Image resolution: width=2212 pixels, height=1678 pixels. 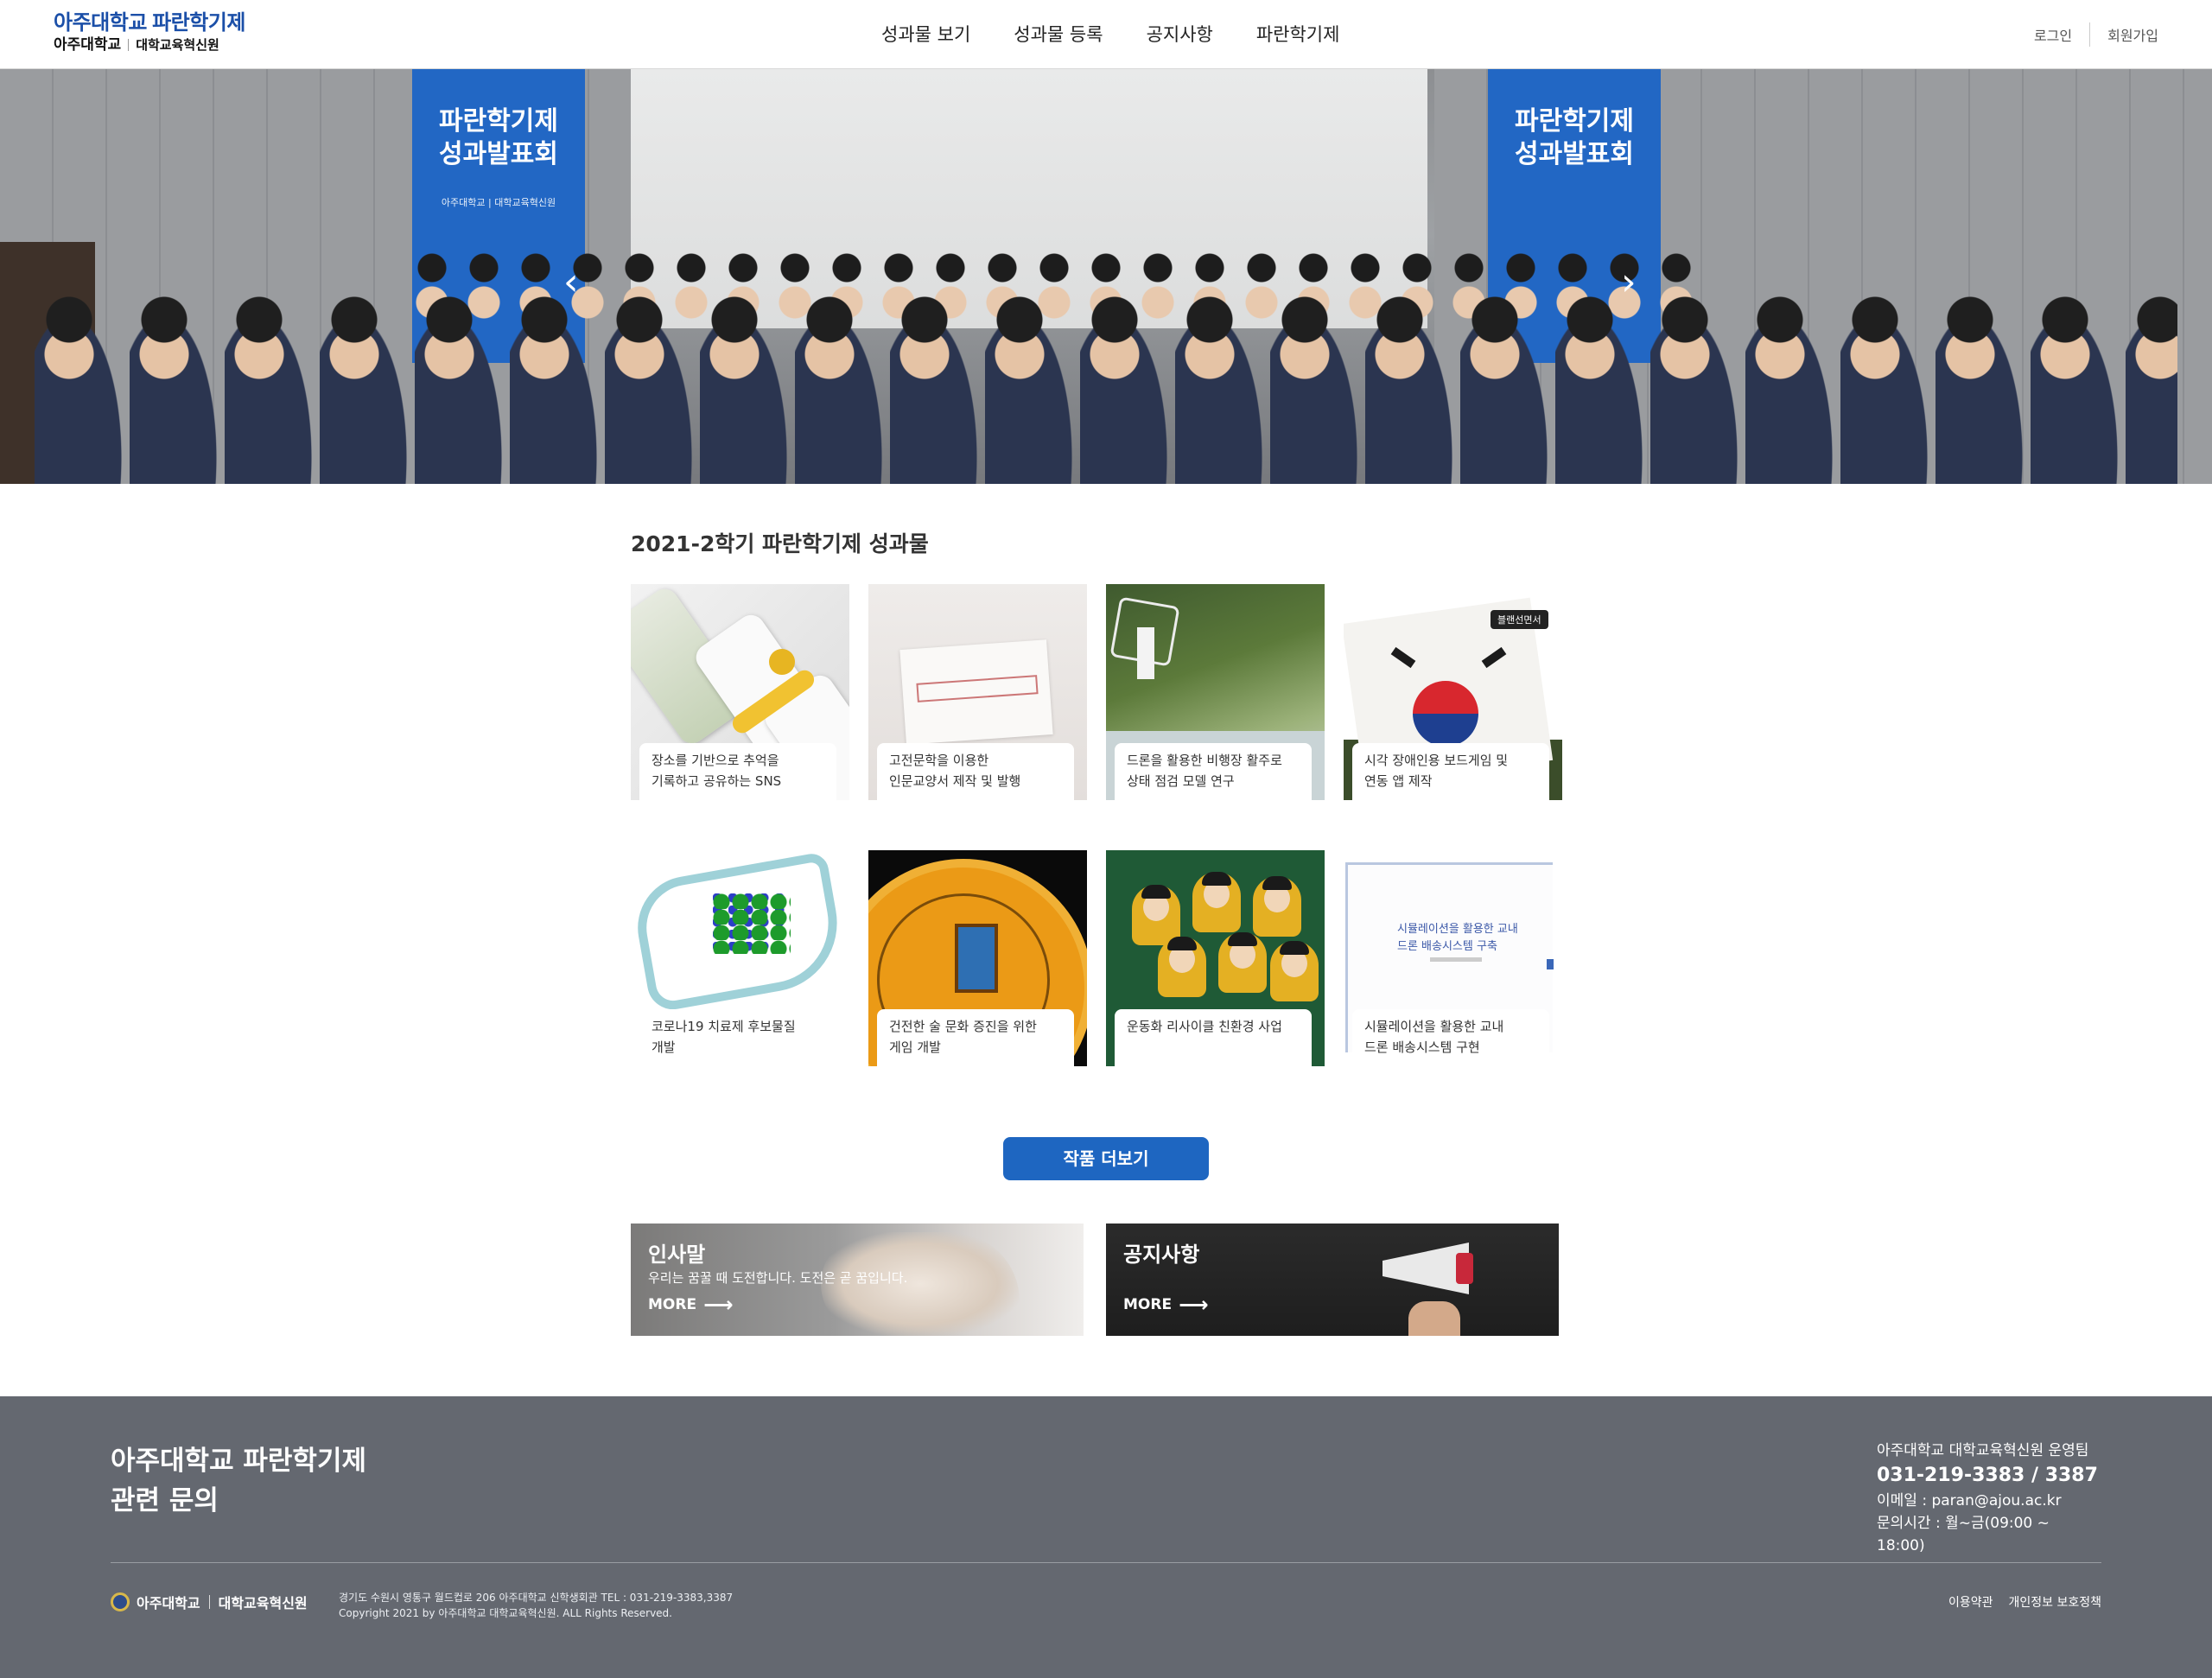 What do you see at coordinates (780, 544) in the screenshot?
I see `results-section-title: 2021-2학기 파란학기제 성과물` at bounding box center [780, 544].